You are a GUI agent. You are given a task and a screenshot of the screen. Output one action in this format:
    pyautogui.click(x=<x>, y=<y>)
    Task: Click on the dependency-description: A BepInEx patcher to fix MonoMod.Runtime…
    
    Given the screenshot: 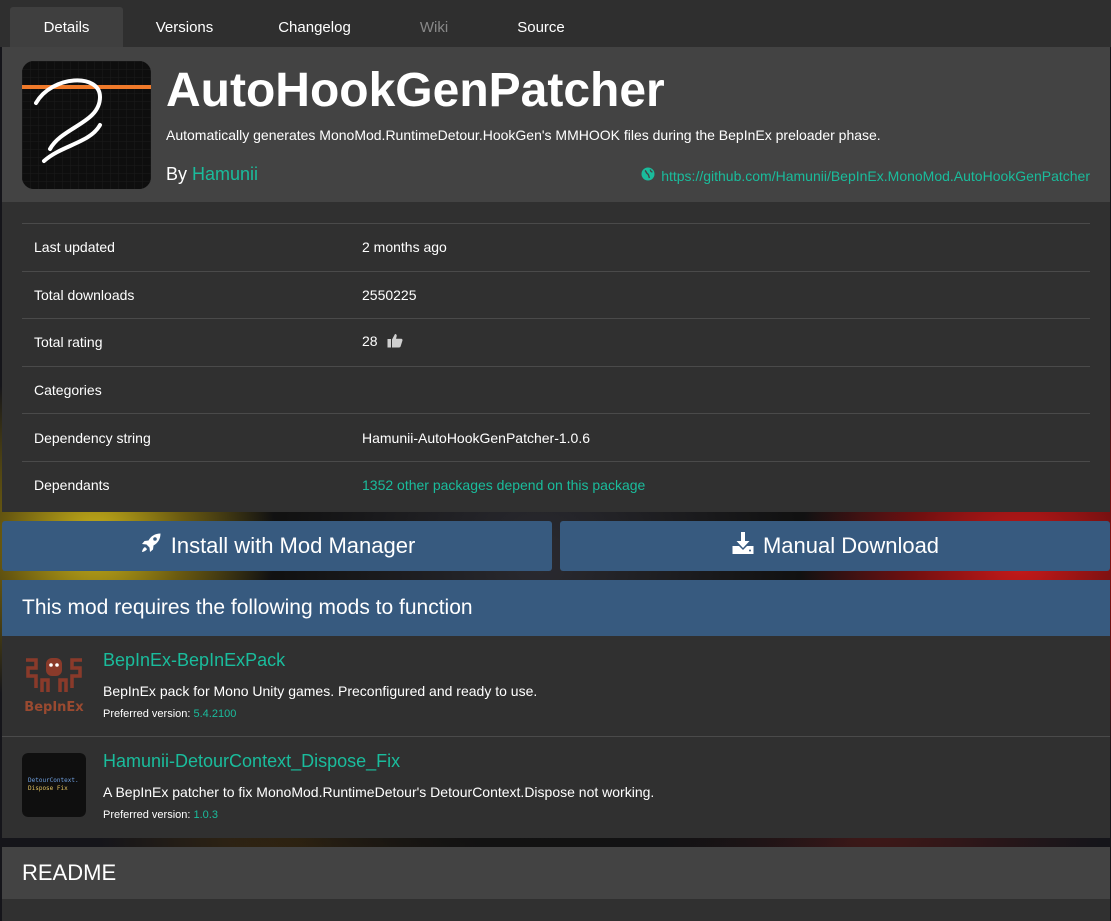 What is the action you would take?
    pyautogui.click(x=379, y=792)
    